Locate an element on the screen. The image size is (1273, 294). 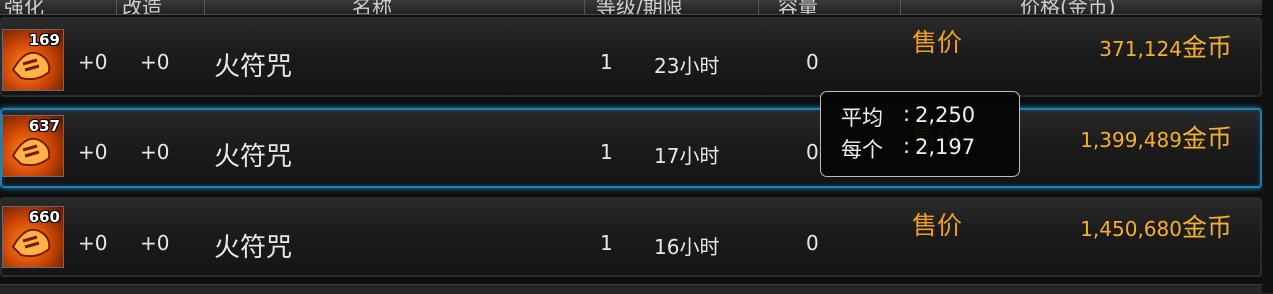
price-value: 1,450,680金币 is located at coordinates (1156, 226).